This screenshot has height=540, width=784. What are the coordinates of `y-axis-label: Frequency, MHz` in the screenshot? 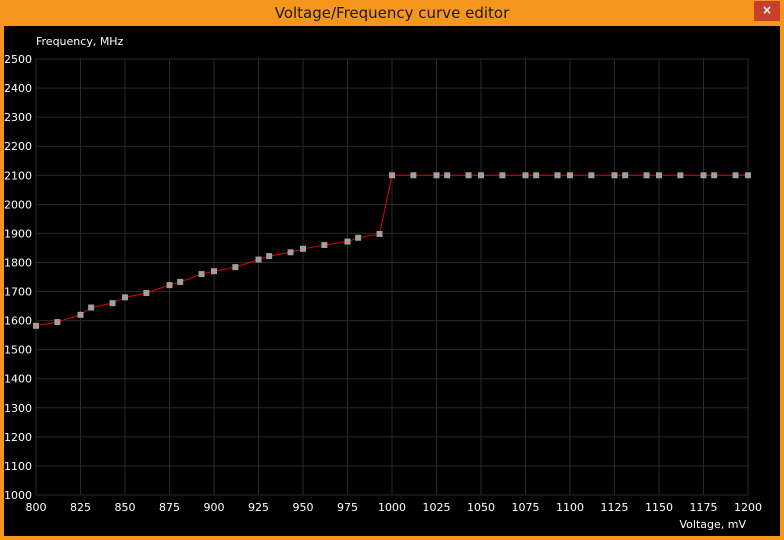 It's located at (80, 41).